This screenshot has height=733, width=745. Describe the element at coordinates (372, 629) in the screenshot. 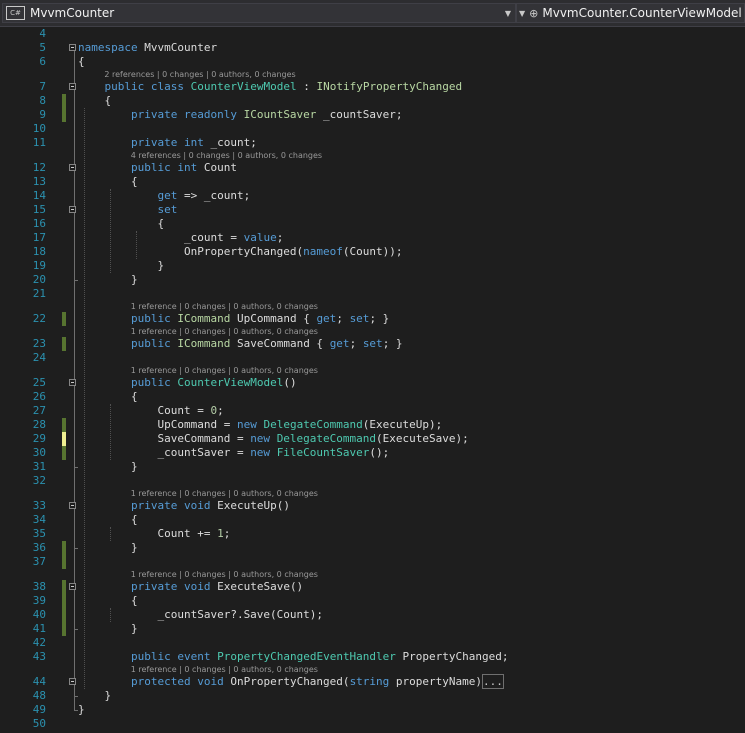

I see `code-line: 41 }` at that location.